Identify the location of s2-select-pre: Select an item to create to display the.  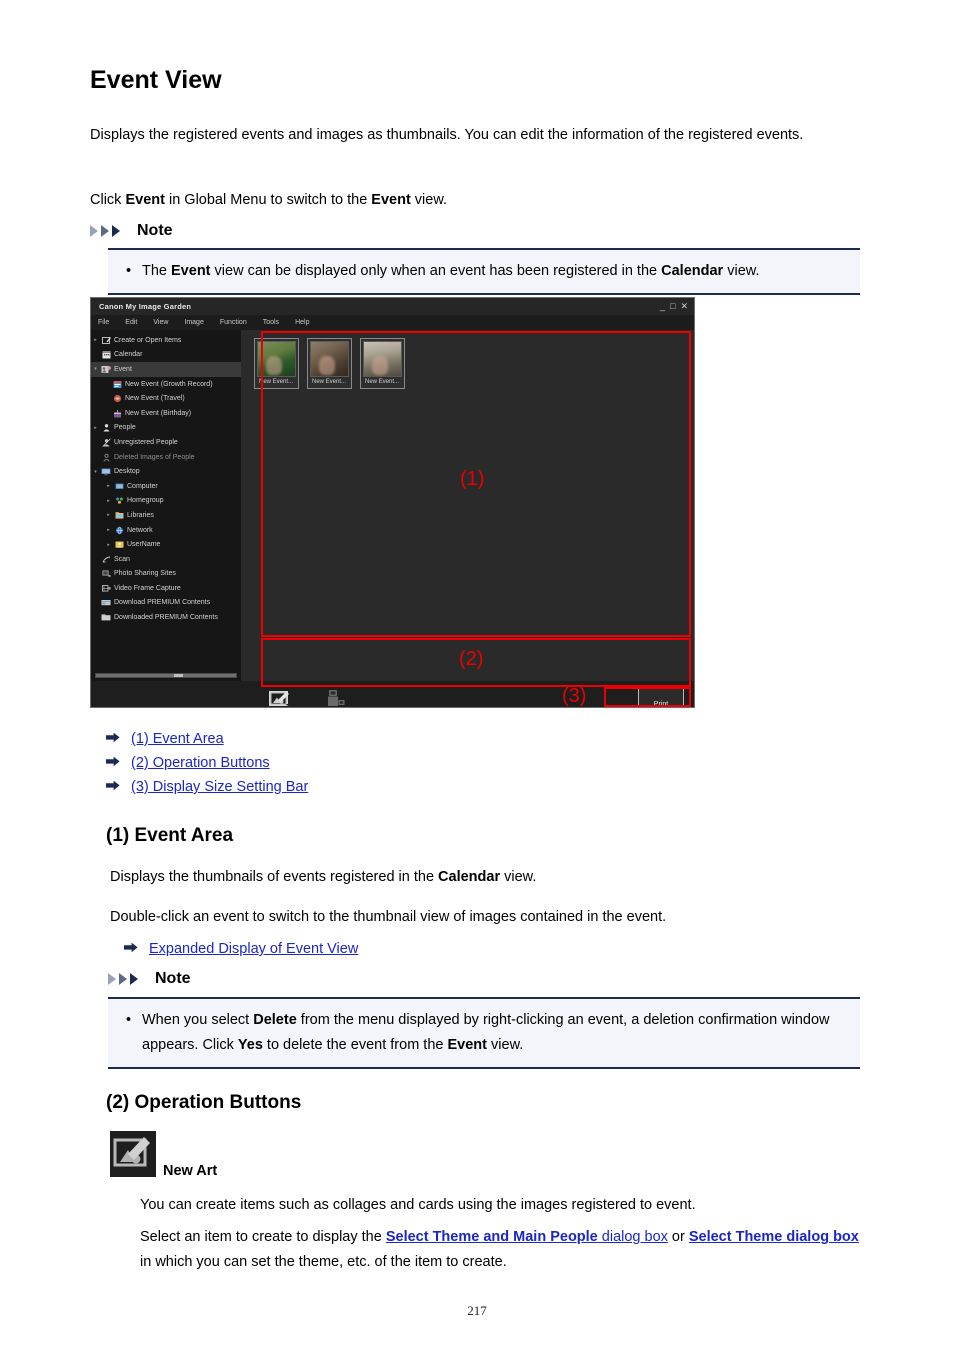
(263, 1237).